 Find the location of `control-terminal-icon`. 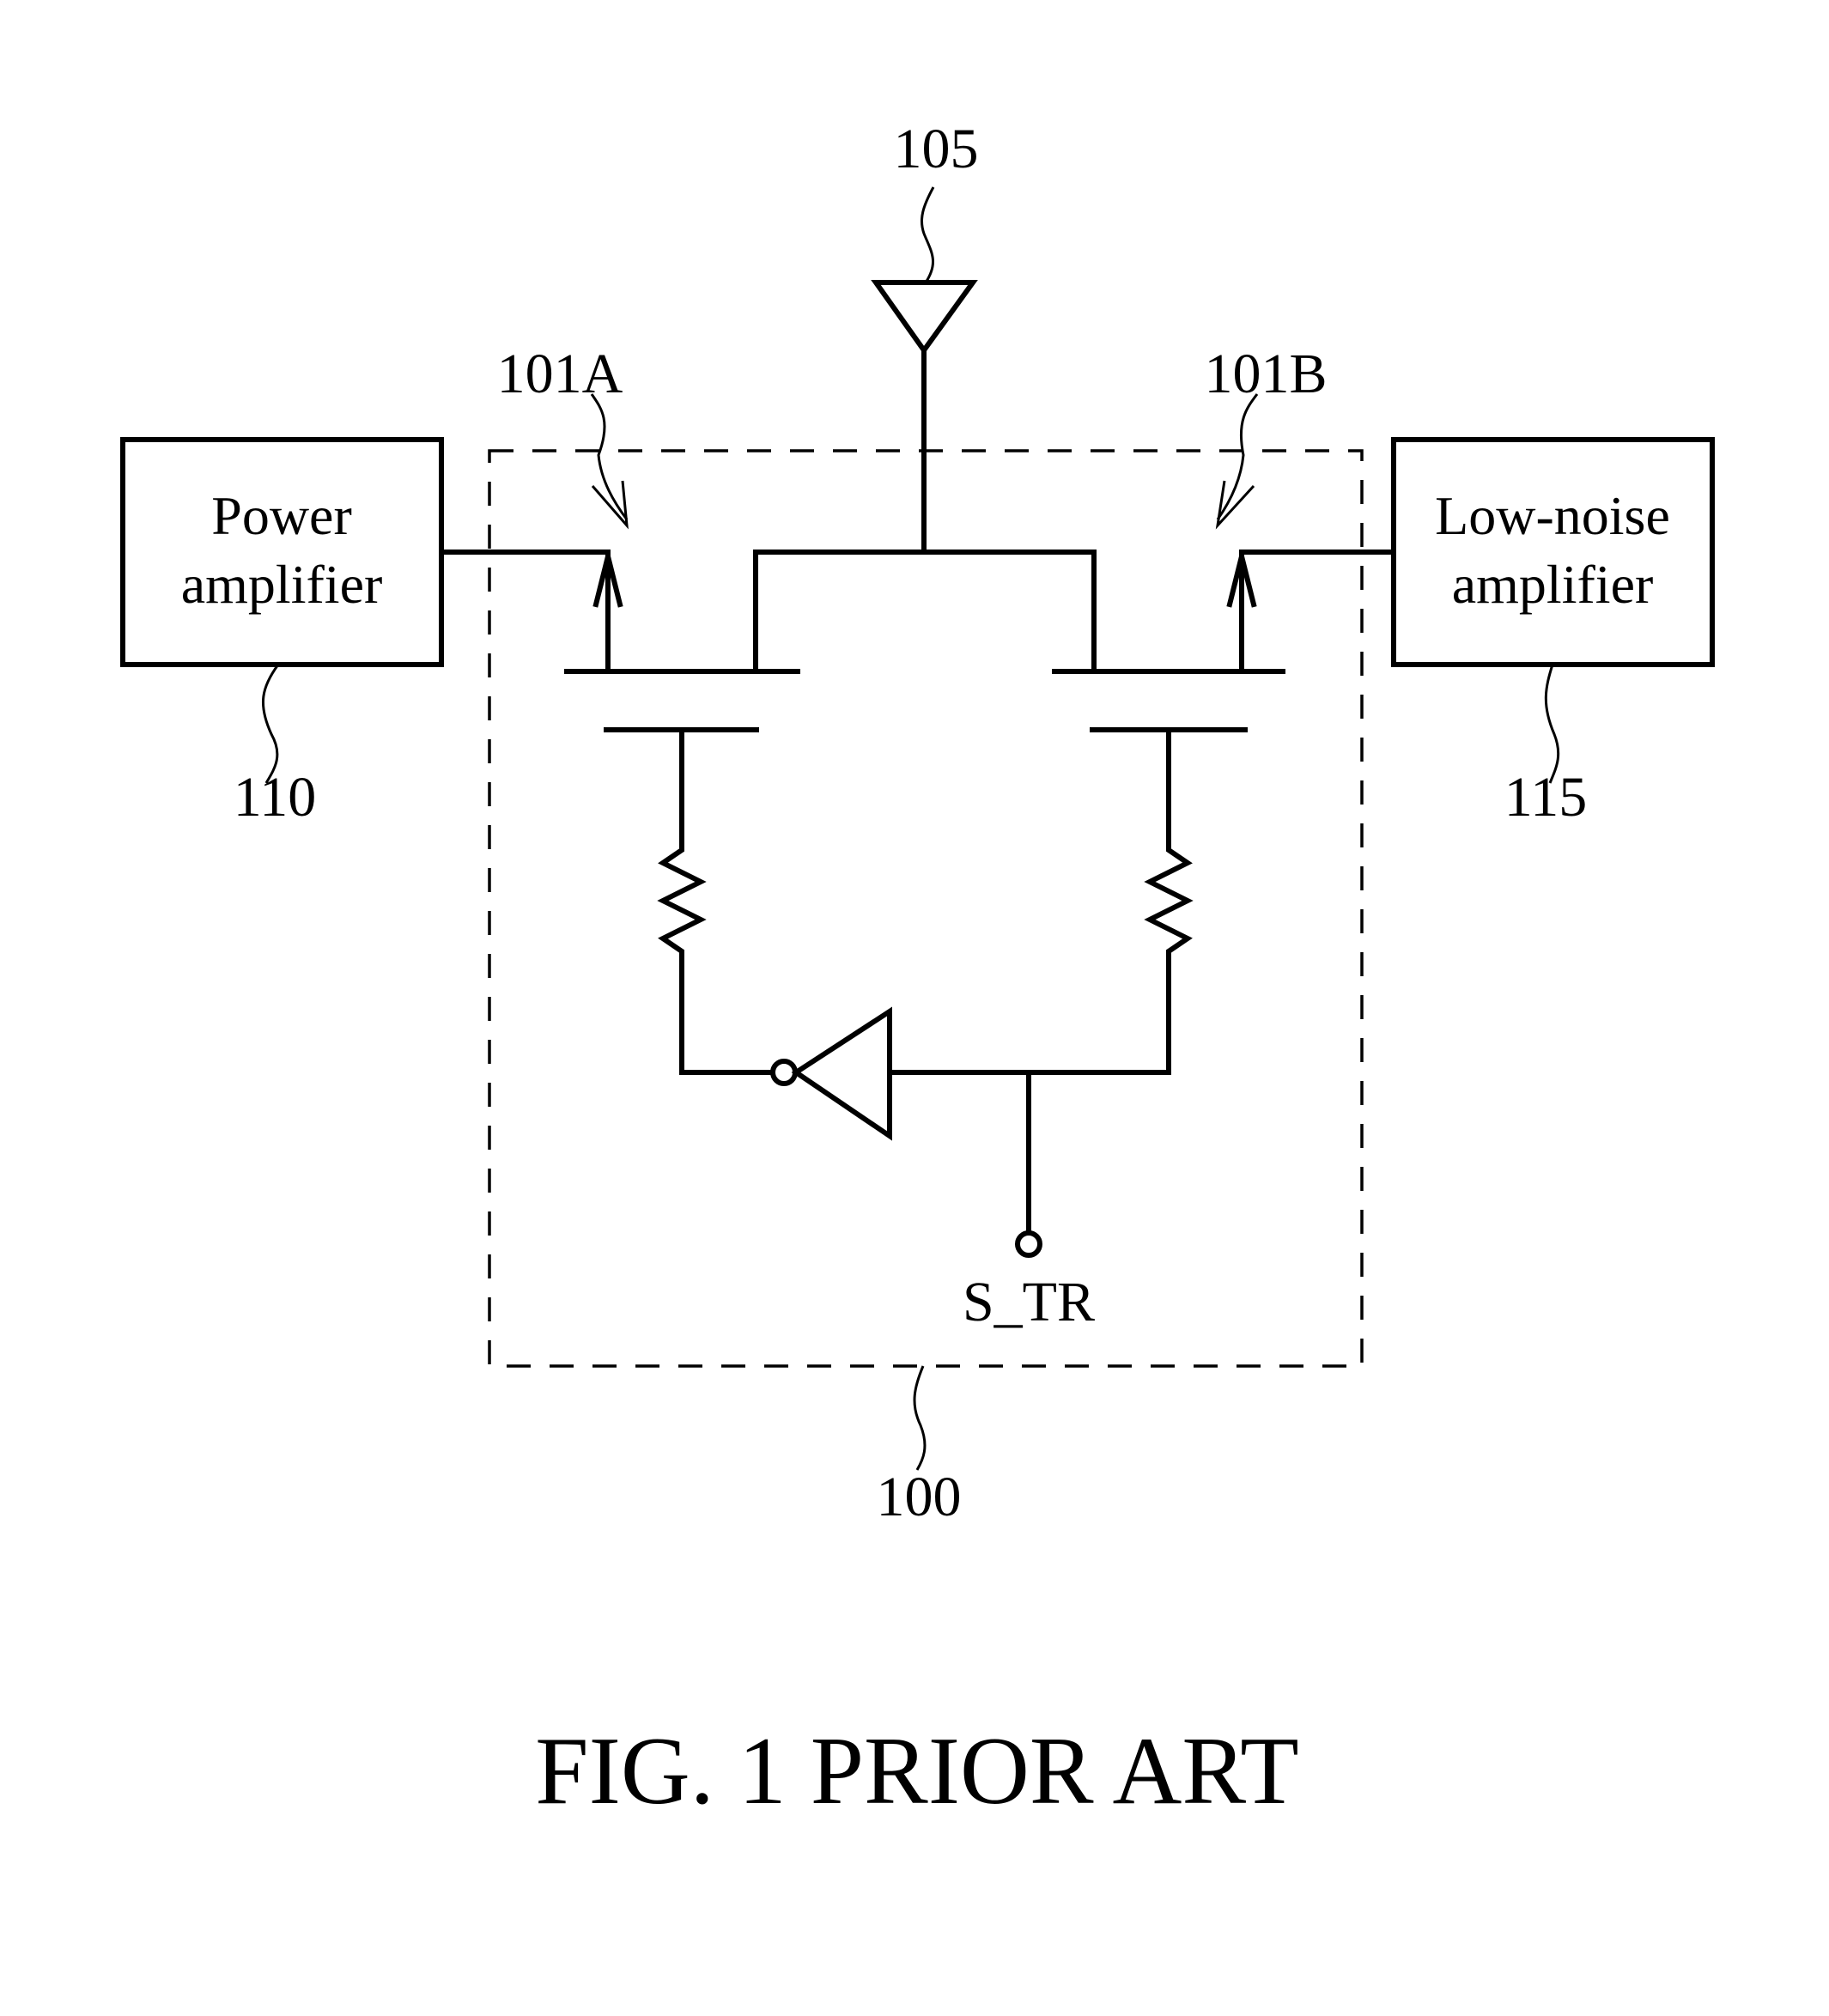

control-terminal-icon is located at coordinates (1028, 1244).